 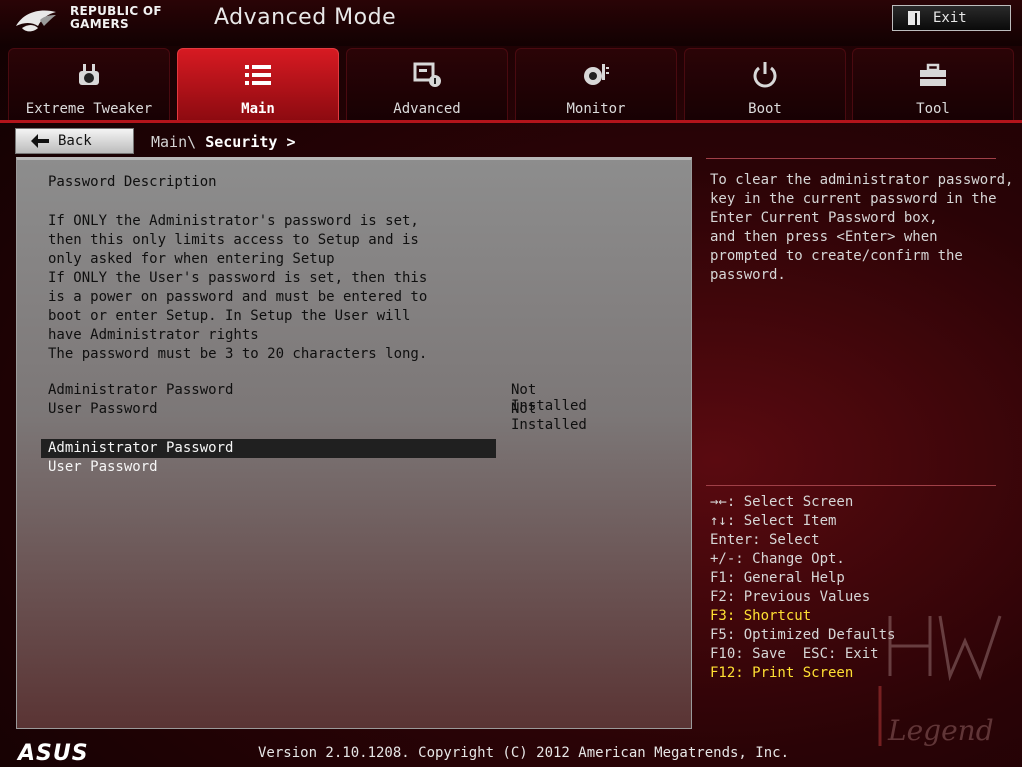 What do you see at coordinates (89, 74) in the screenshot?
I see `tweaker-icon` at bounding box center [89, 74].